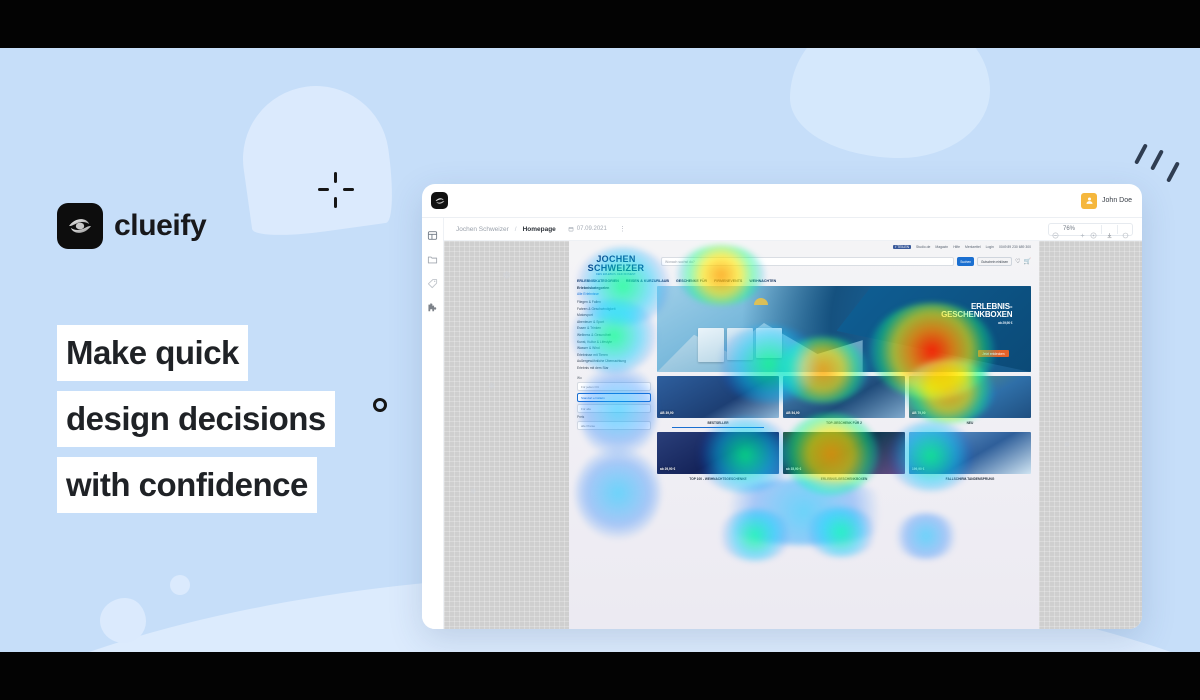 Image resolution: width=1200 pixels, height=700 pixels. Describe the element at coordinates (1082, 231) in the screenshot. I see `zoom-in-icon` at that location.